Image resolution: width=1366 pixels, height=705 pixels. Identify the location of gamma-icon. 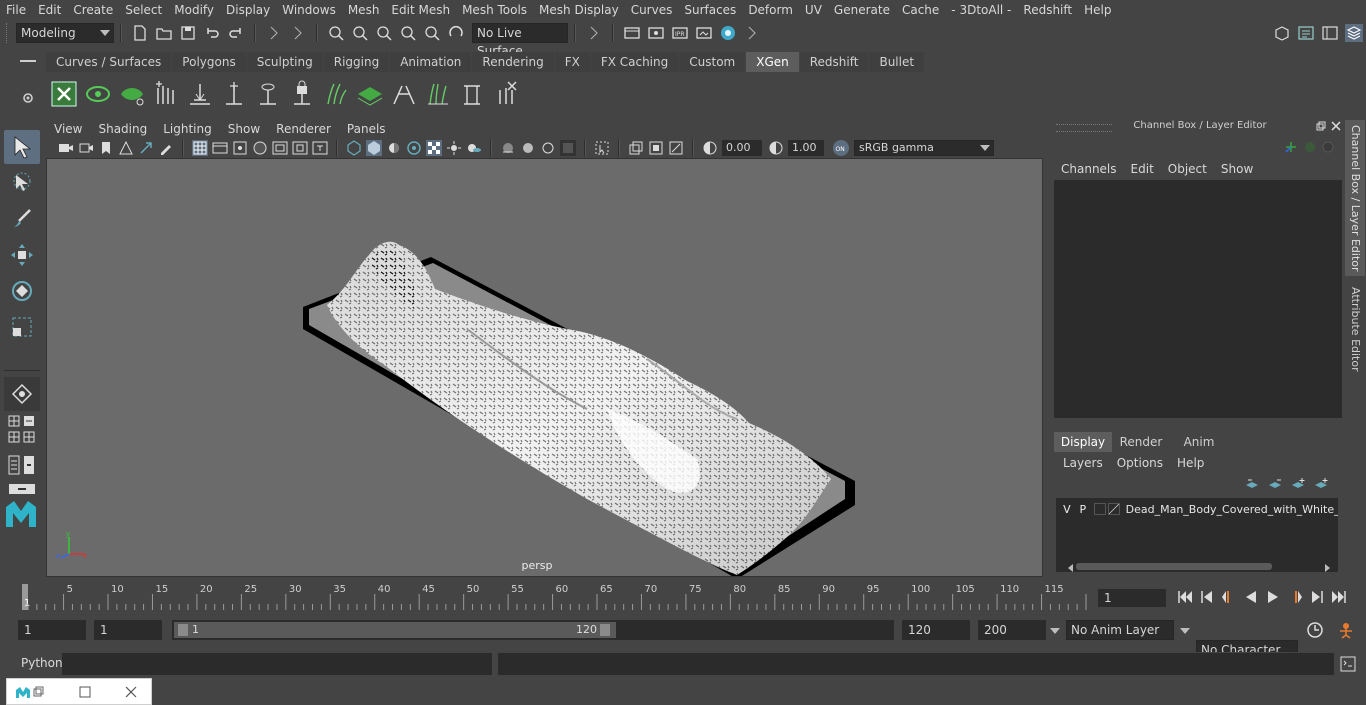
(776, 148).